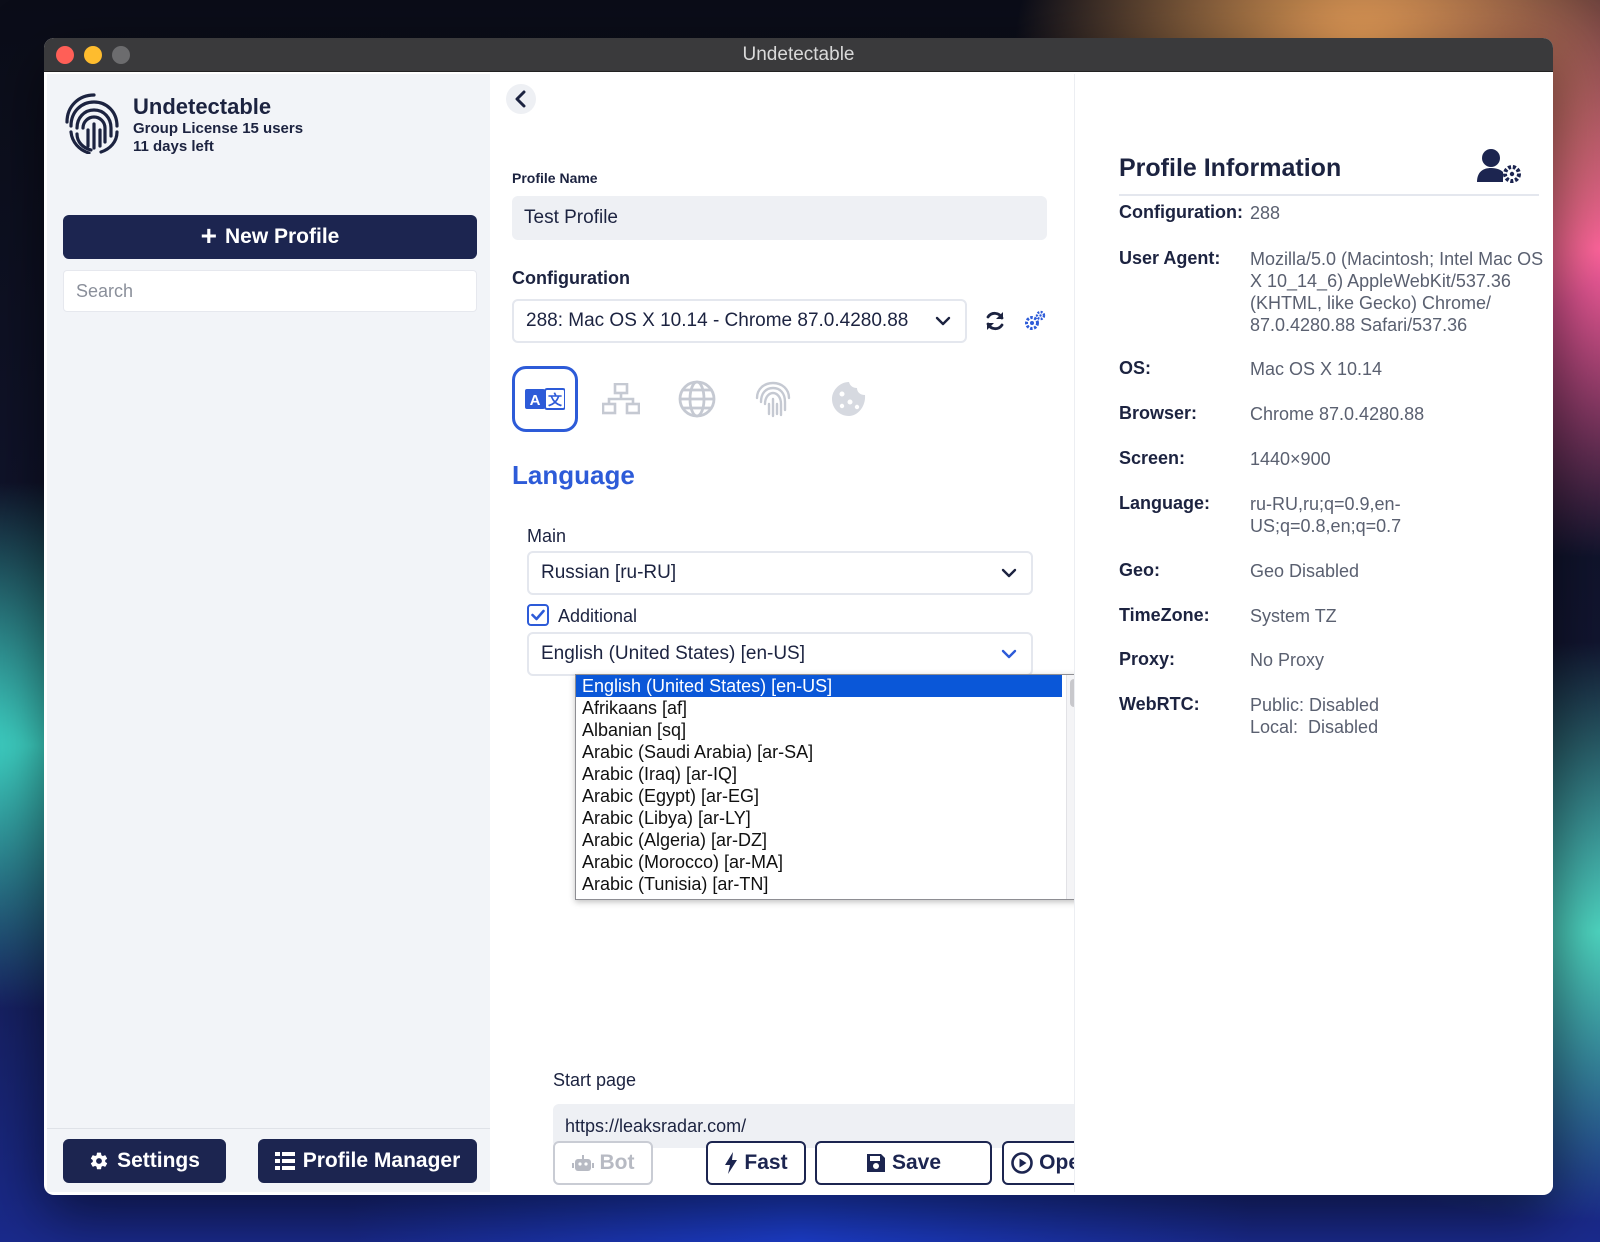 This screenshot has width=1600, height=1242. Describe the element at coordinates (1152, 458) in the screenshot. I see `info-key: Screen:` at that location.